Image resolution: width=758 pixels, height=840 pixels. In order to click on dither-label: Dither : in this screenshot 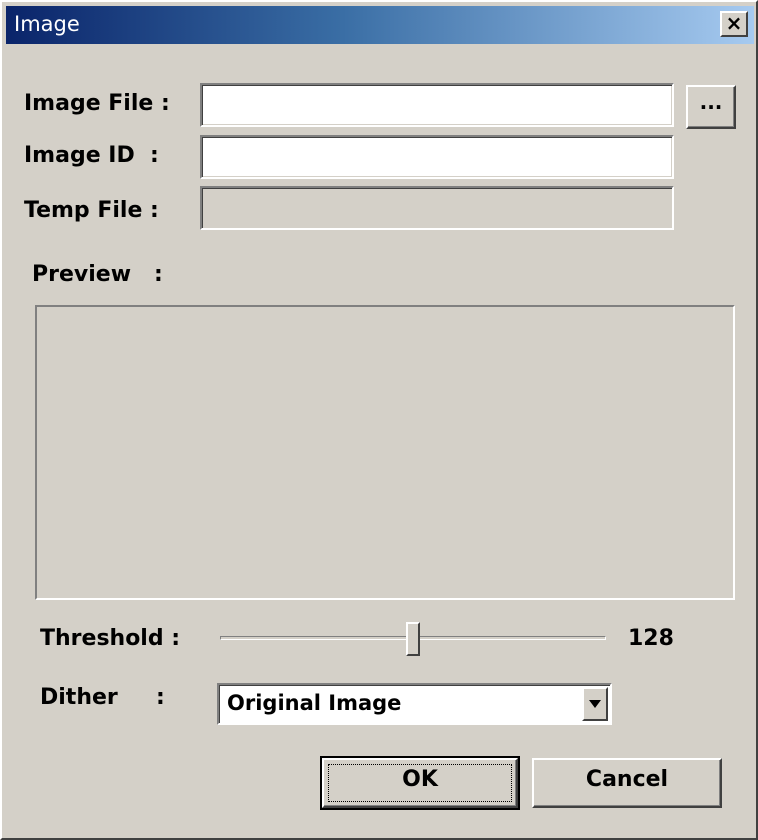, I will do `click(102, 697)`.